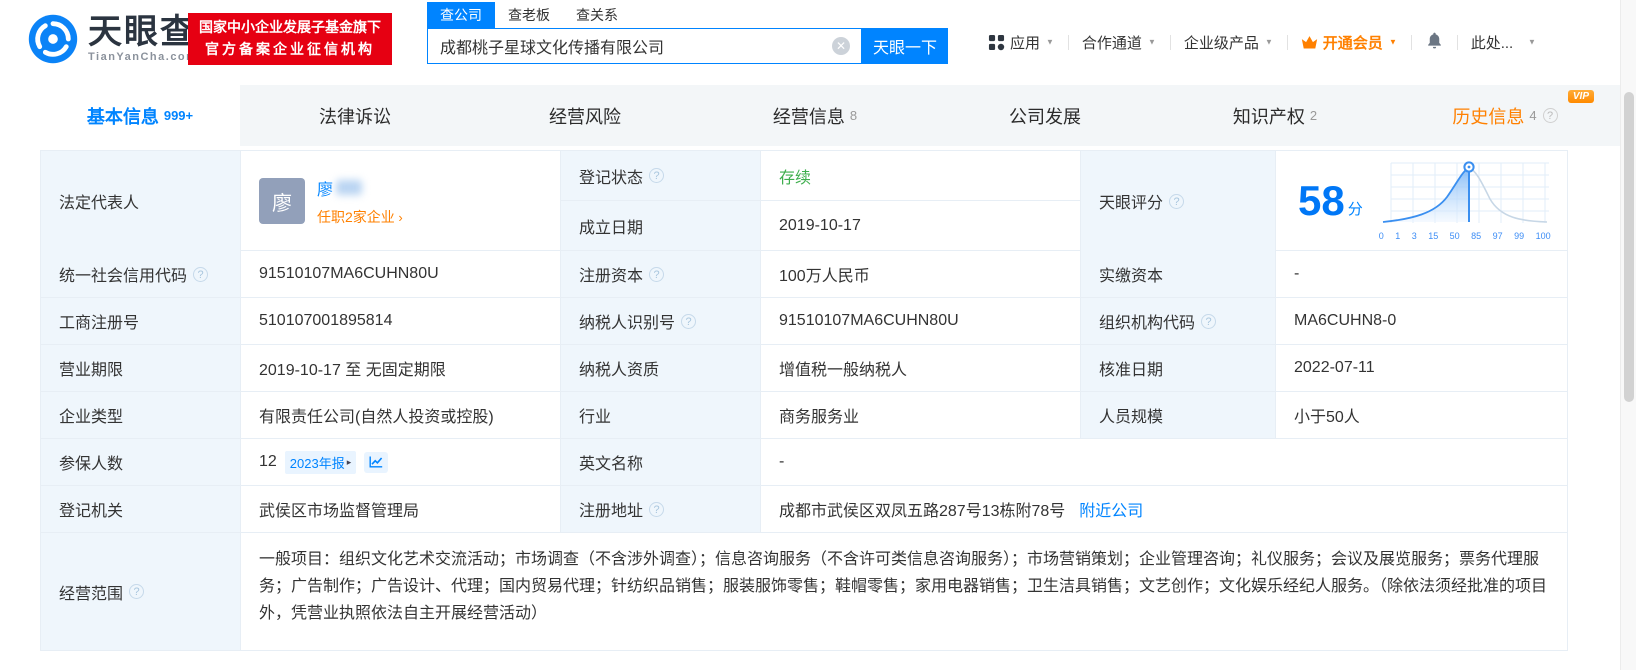 This screenshot has width=1636, height=670. I want to click on tab-label: 知识产权, so click(1268, 116).